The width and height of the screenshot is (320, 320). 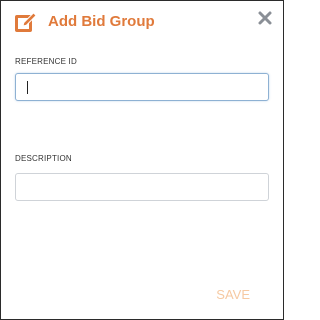 What do you see at coordinates (142, 87) in the screenshot?
I see `reference-id-input` at bounding box center [142, 87].